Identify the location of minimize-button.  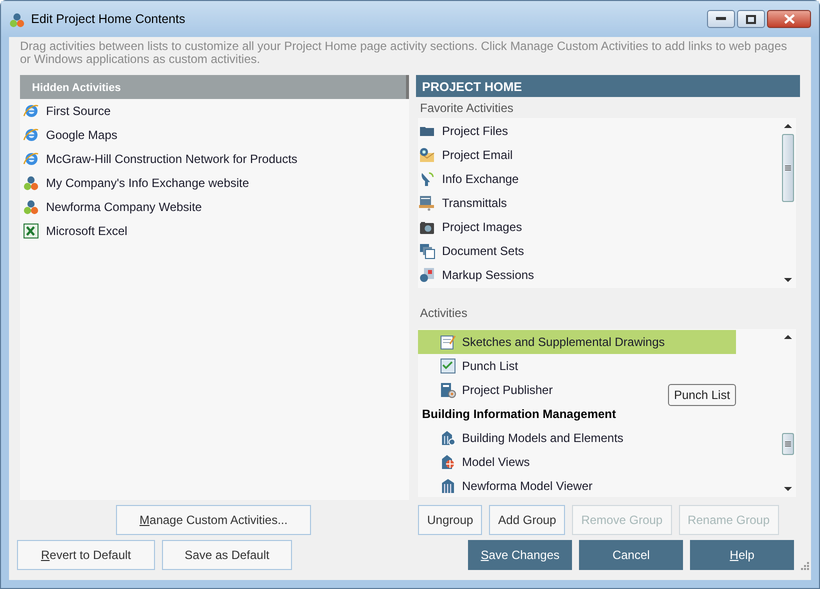
(721, 19).